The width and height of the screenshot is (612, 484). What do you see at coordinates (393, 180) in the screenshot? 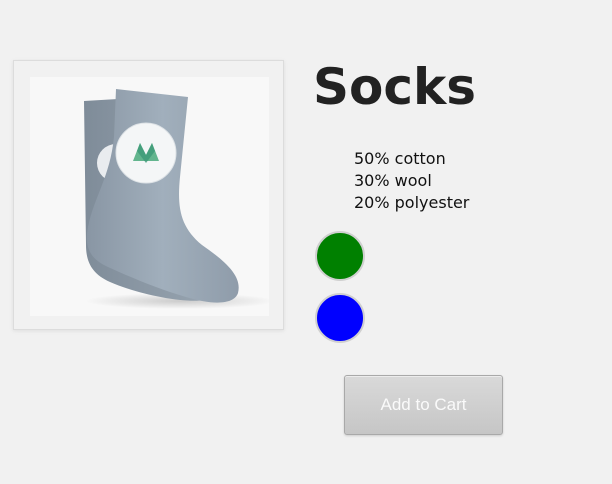
I see `material-item: 30% wool` at bounding box center [393, 180].